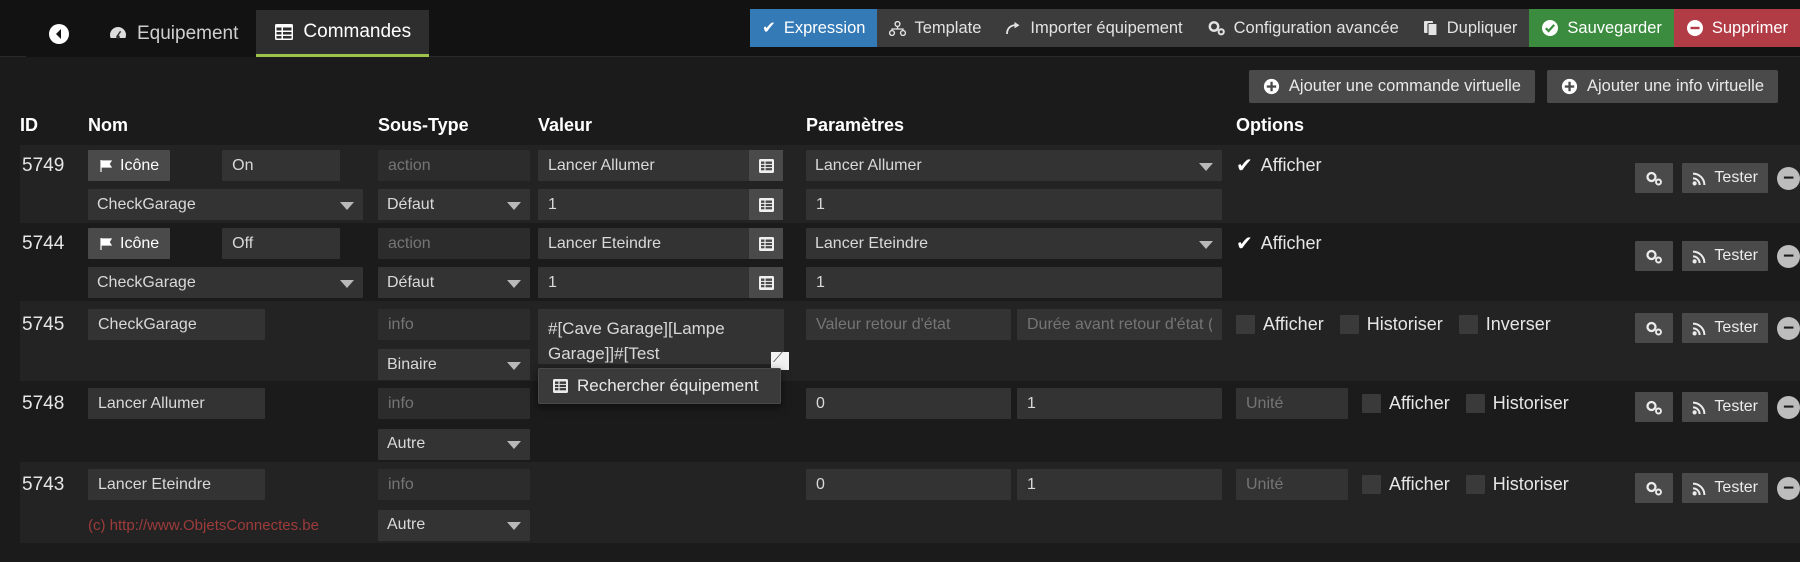 The width and height of the screenshot is (1800, 562). I want to click on suggestion-item: Rechercher équipement, so click(659, 386).